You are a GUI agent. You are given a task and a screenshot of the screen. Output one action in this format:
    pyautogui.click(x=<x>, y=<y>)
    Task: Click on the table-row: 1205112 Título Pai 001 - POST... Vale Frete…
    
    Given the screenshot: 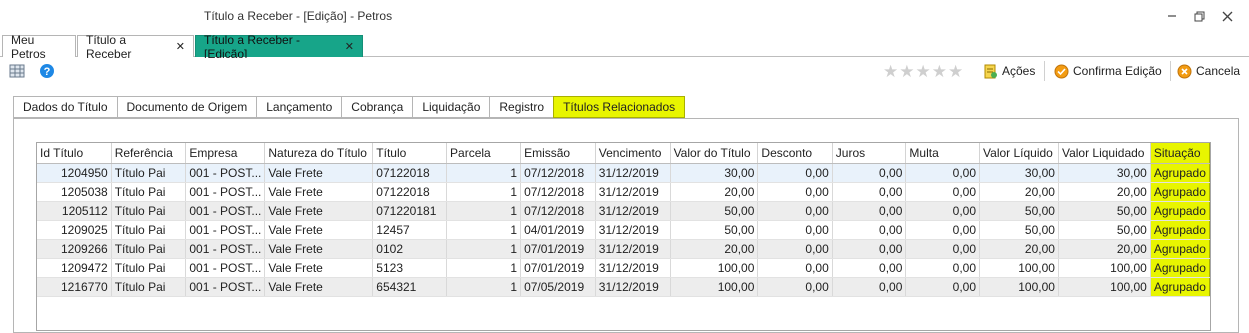 What is the action you would take?
    pyautogui.click(x=623, y=211)
    